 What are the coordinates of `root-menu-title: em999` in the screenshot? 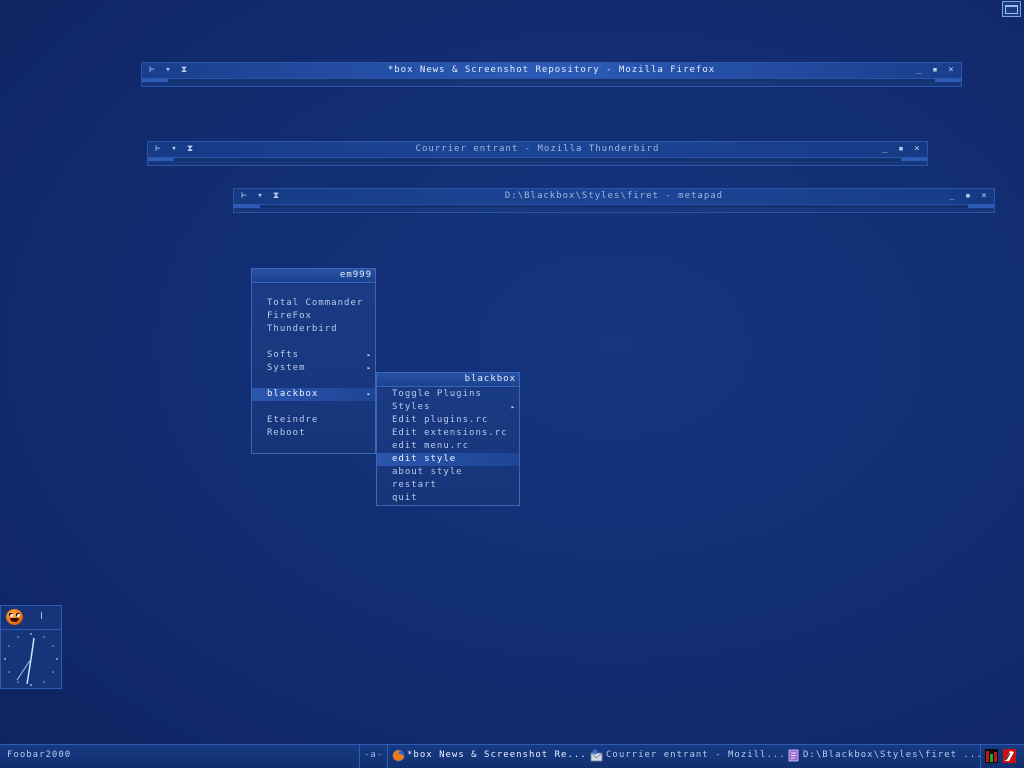 It's located at (313, 276).